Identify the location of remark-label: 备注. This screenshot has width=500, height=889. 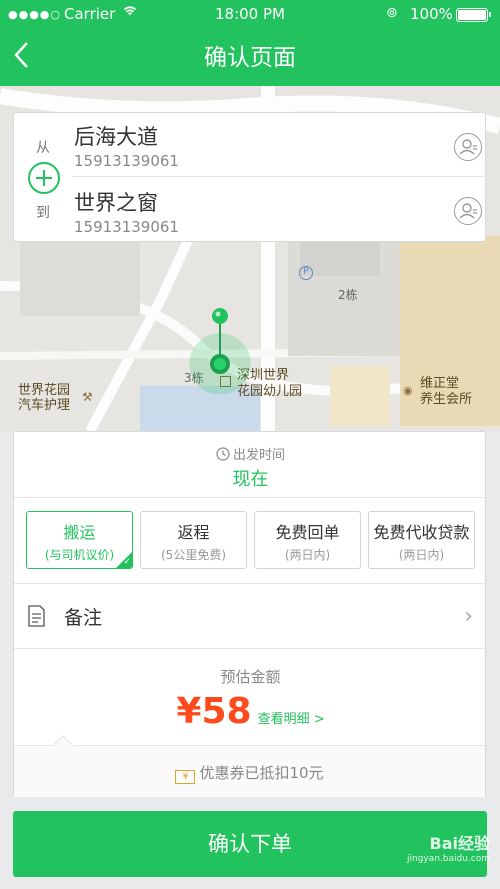
(83, 618).